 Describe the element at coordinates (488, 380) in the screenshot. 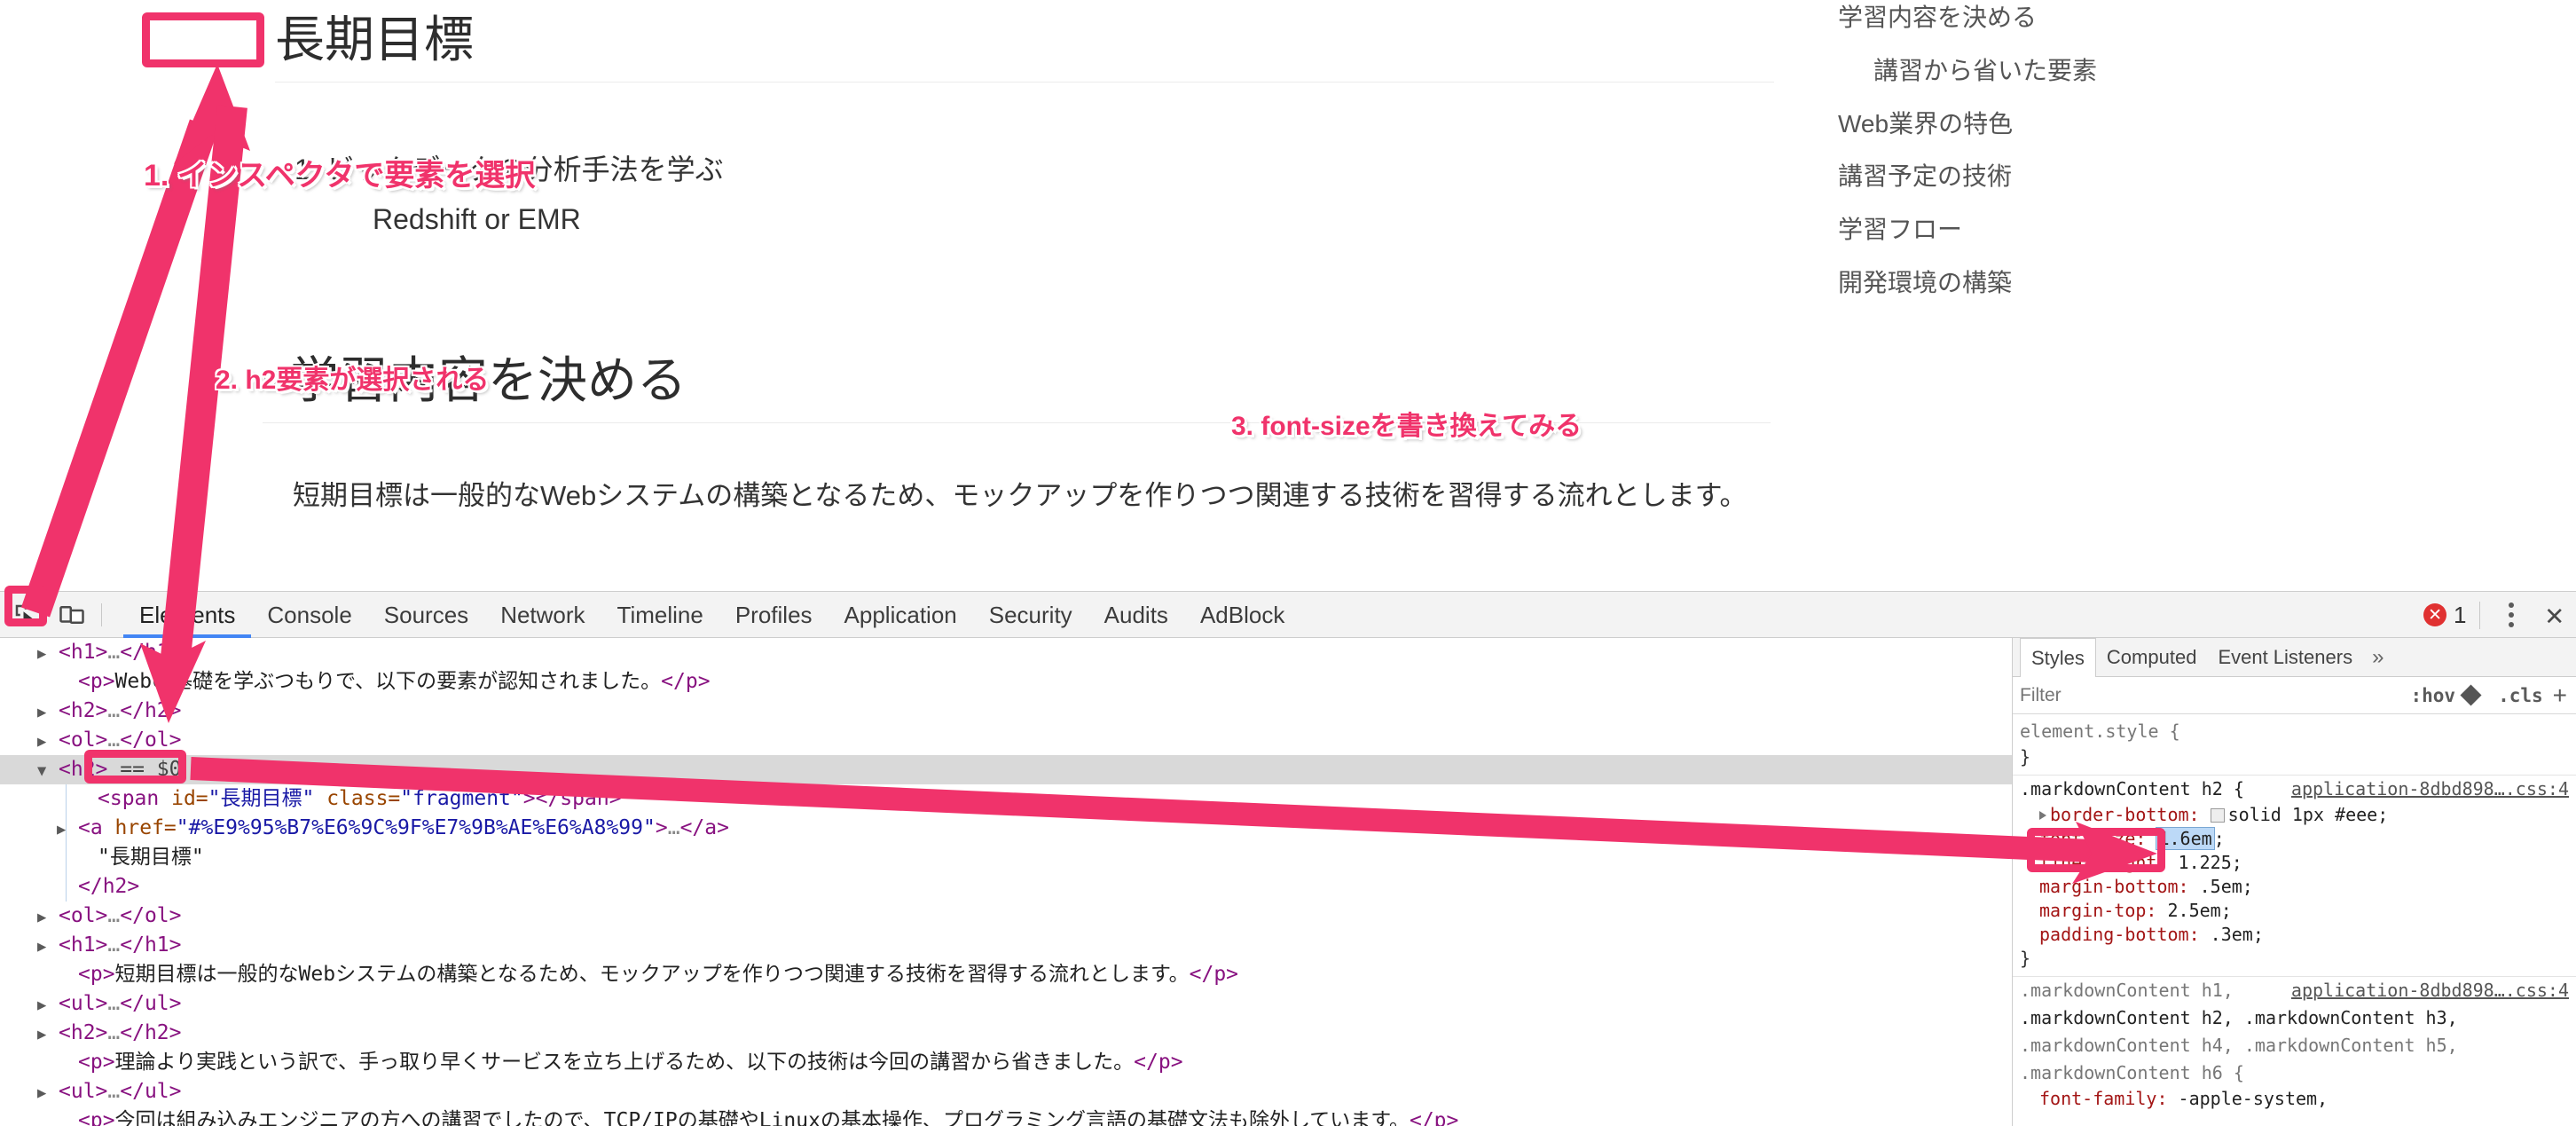

I see `page-heading-decide-learning-text: 学習内容を決める` at that location.